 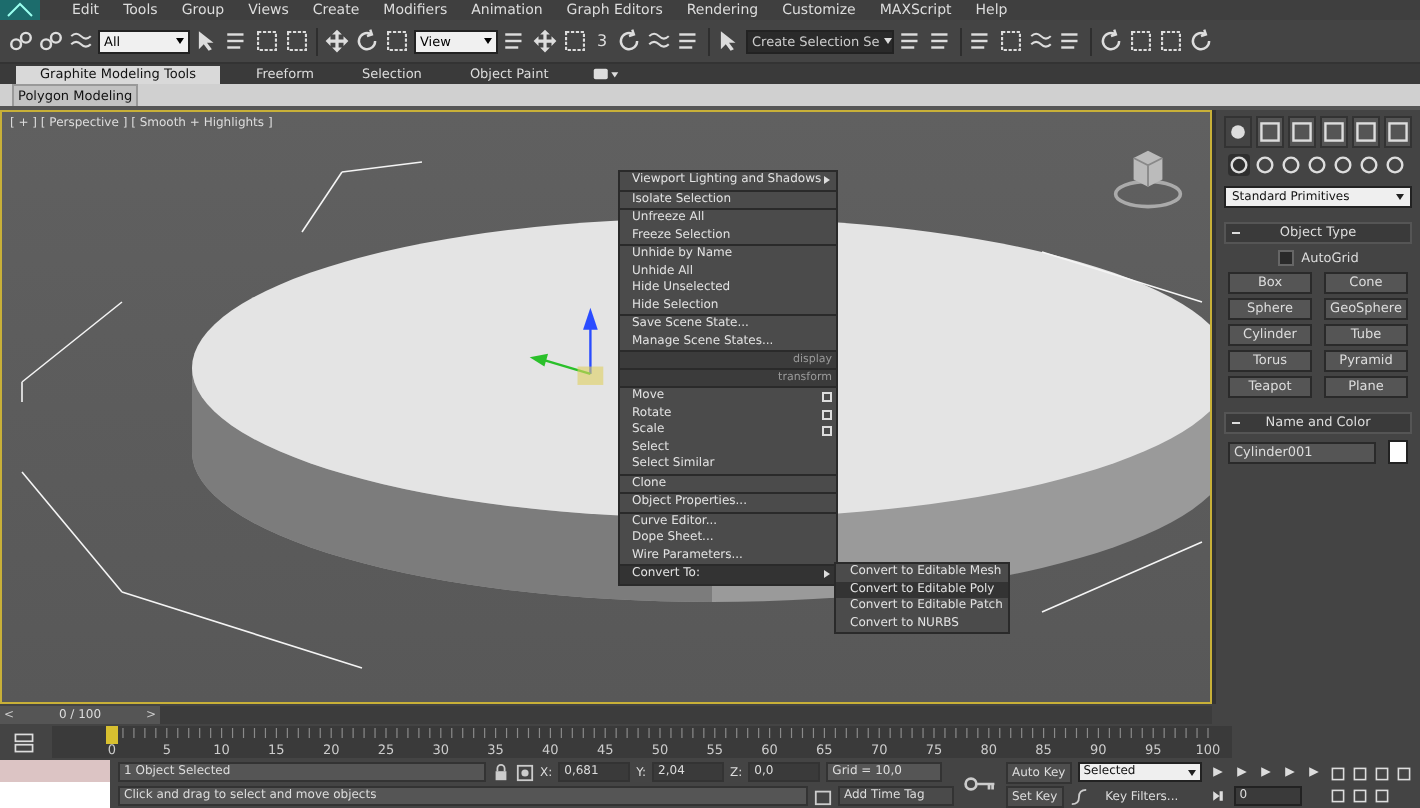 I want to click on wave-icon, so click(x=81, y=41).